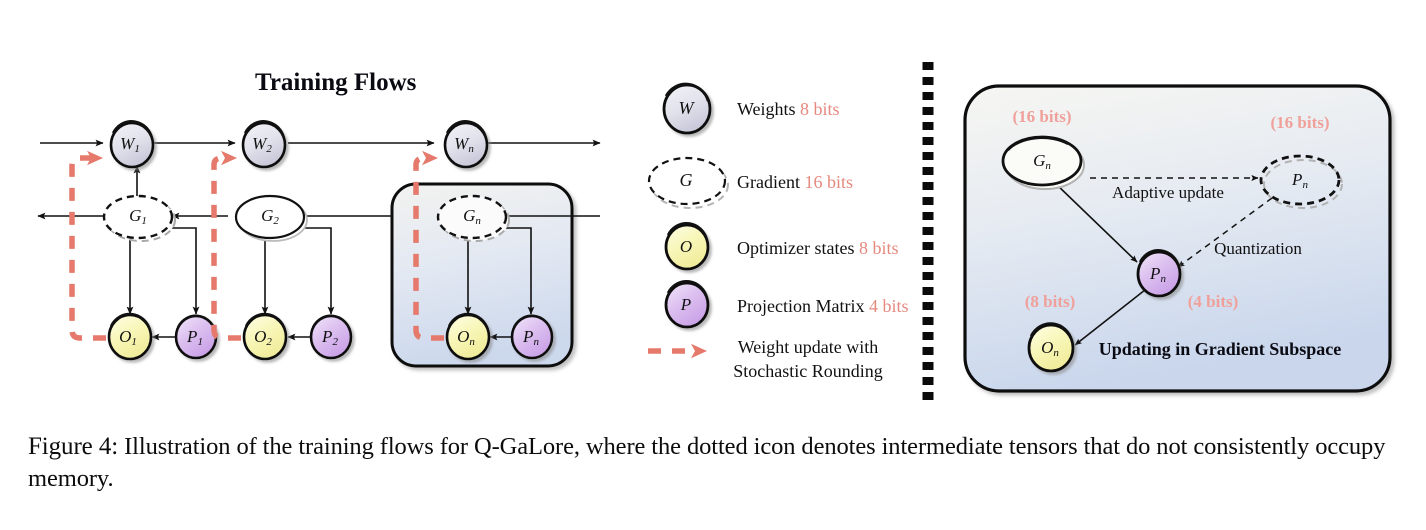 Image resolution: width=1426 pixels, height=530 pixels. I want to click on node-on-left: On, so click(468, 336).